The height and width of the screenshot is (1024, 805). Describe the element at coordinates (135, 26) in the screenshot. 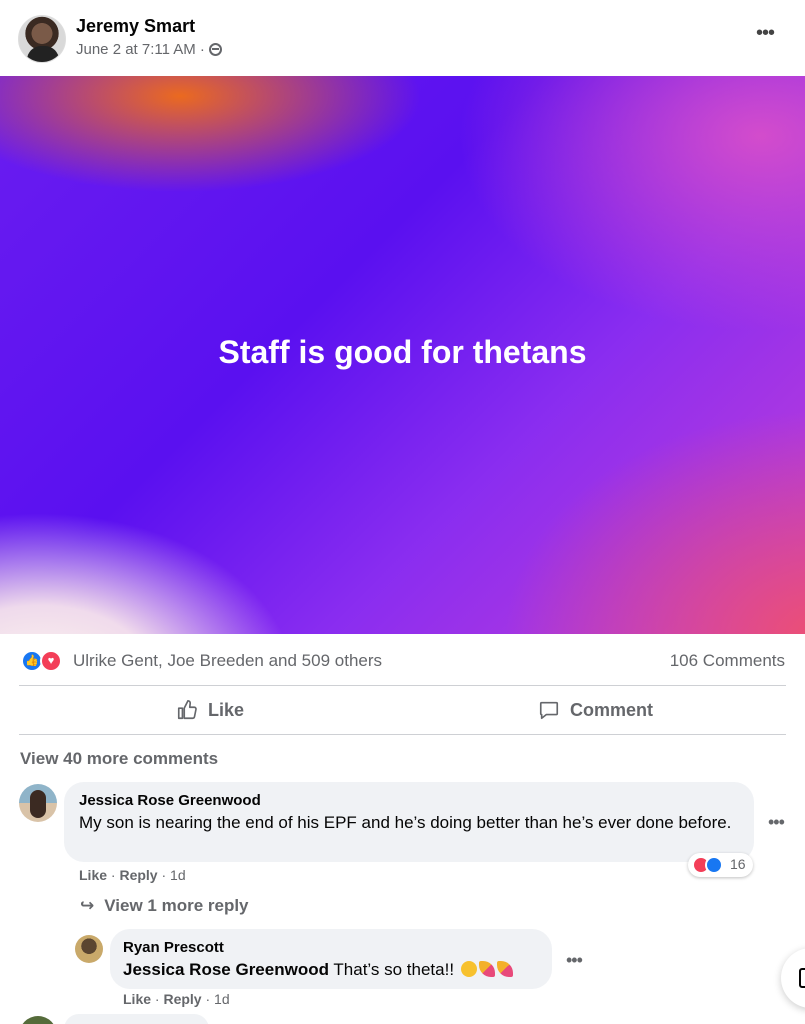

I see `post-author-name: Jeremy Smart` at that location.